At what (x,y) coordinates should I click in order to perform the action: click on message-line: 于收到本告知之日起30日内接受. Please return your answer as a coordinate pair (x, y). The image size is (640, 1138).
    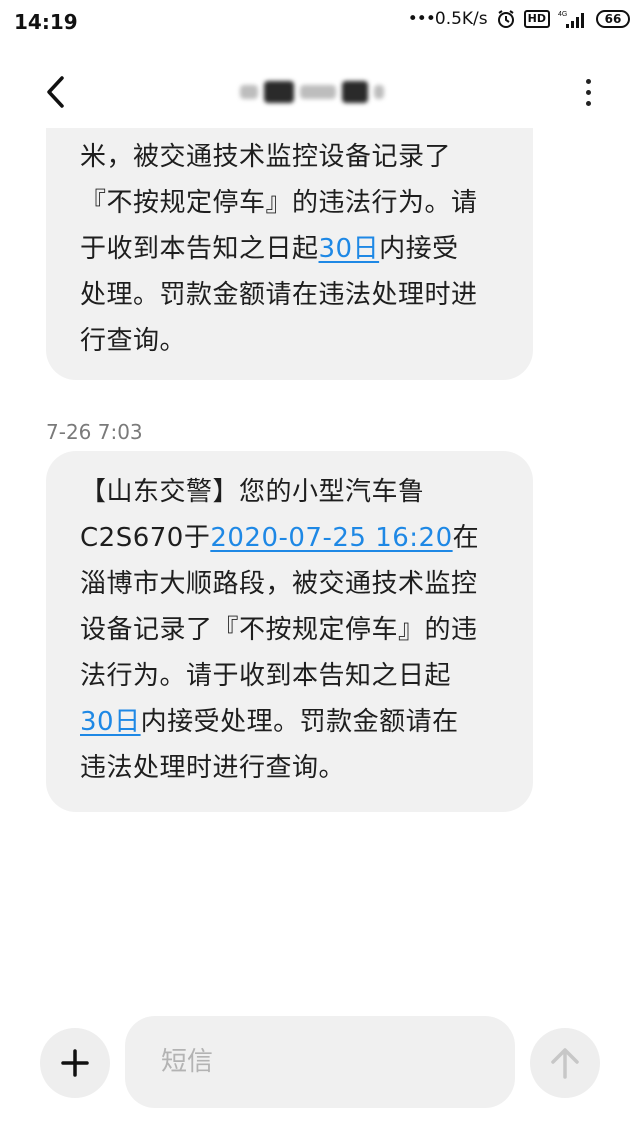
    Looking at the image, I should click on (269, 249).